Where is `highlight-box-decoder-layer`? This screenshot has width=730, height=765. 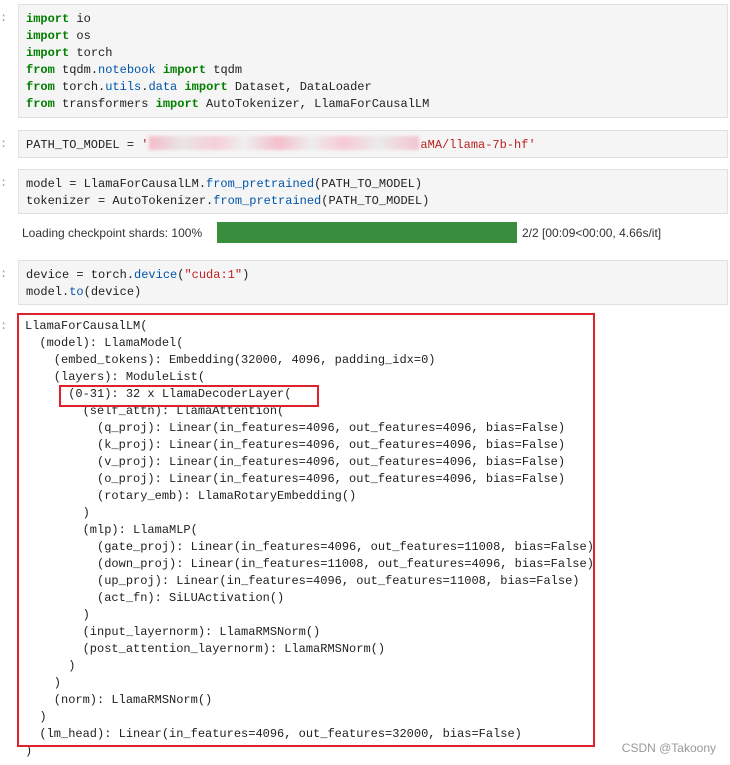 highlight-box-decoder-layer is located at coordinates (189, 396).